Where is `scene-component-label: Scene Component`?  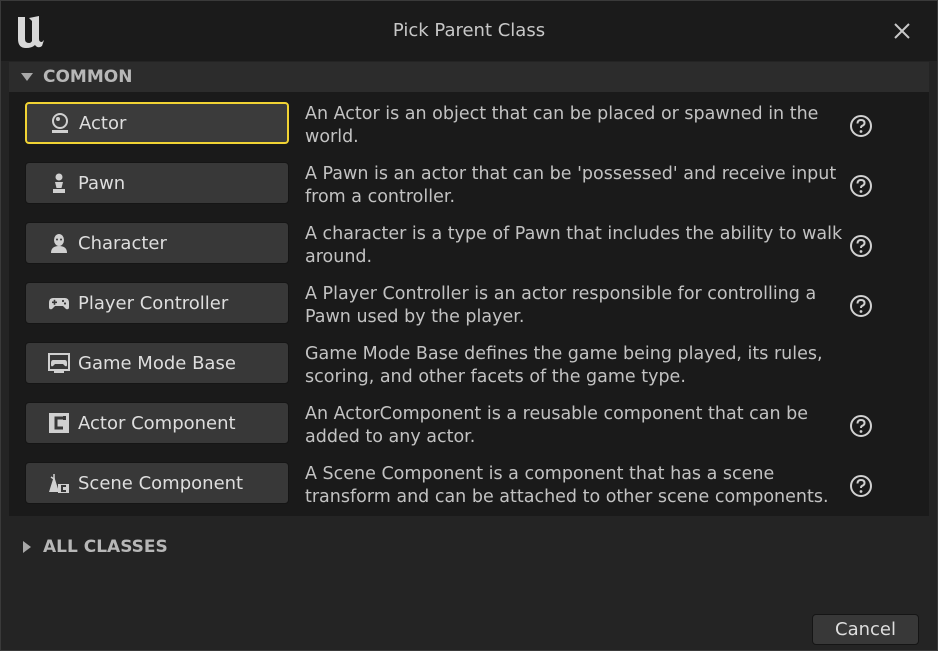 scene-component-label: Scene Component is located at coordinates (161, 483).